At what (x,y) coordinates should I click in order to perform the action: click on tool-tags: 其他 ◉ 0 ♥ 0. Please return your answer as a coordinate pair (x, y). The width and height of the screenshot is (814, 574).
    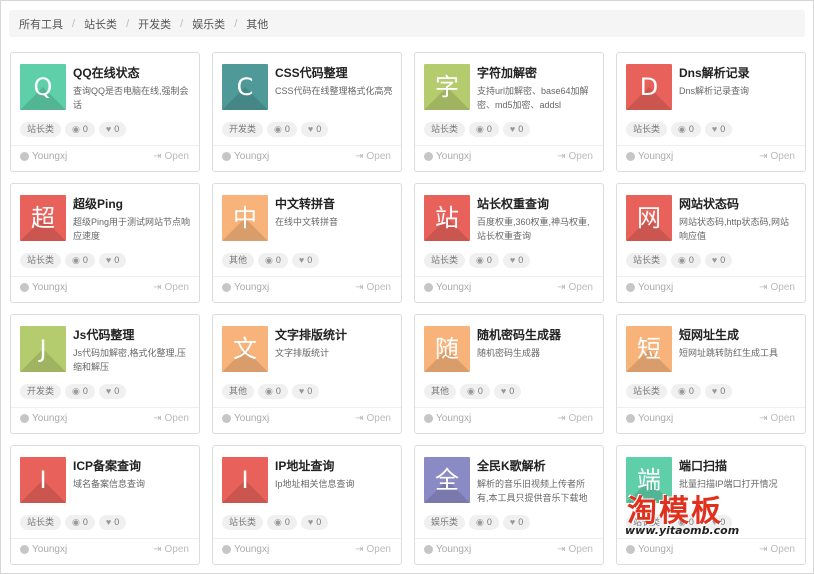
    Looking at the image, I should click on (473, 391).